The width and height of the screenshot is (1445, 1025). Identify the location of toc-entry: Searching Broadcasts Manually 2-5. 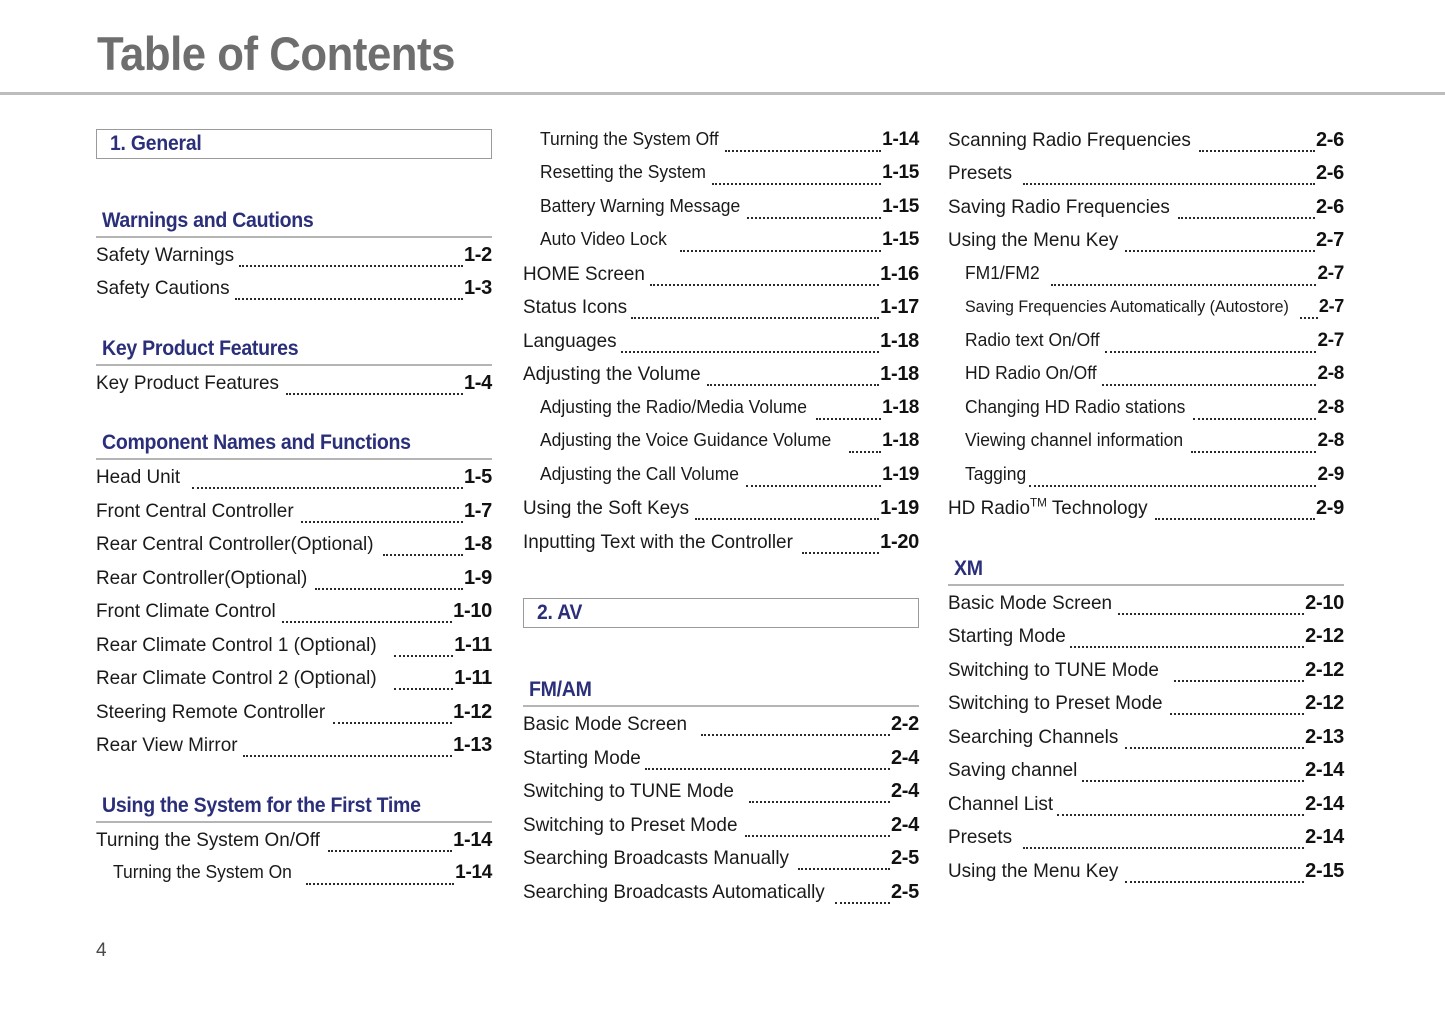
(721, 864).